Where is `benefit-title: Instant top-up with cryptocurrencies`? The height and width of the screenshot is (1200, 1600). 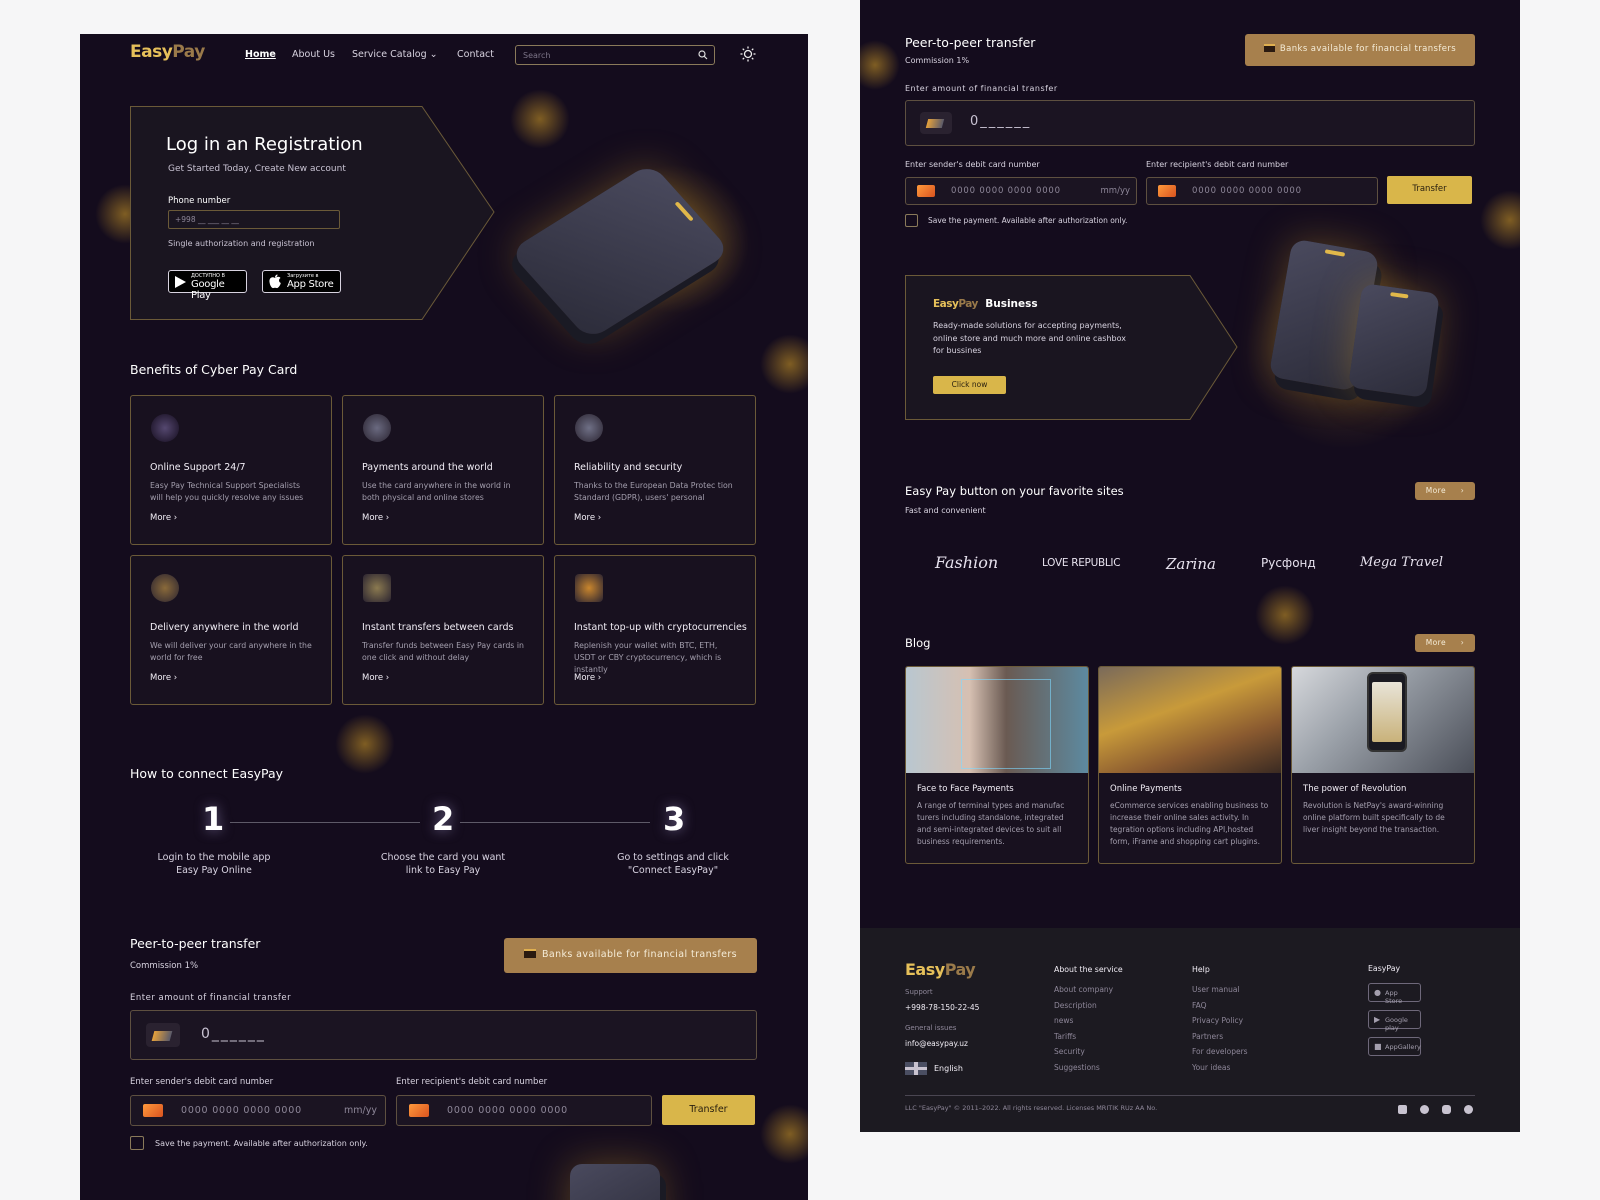 benefit-title: Instant top-up with cryptocurrencies is located at coordinates (660, 627).